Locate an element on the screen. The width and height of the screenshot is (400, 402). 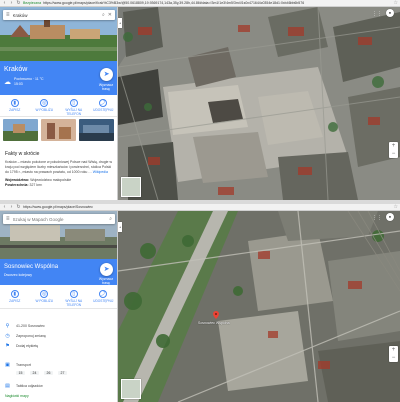
search-box: ≡ ⌕ ✕ is located at coordinates (59, 15).